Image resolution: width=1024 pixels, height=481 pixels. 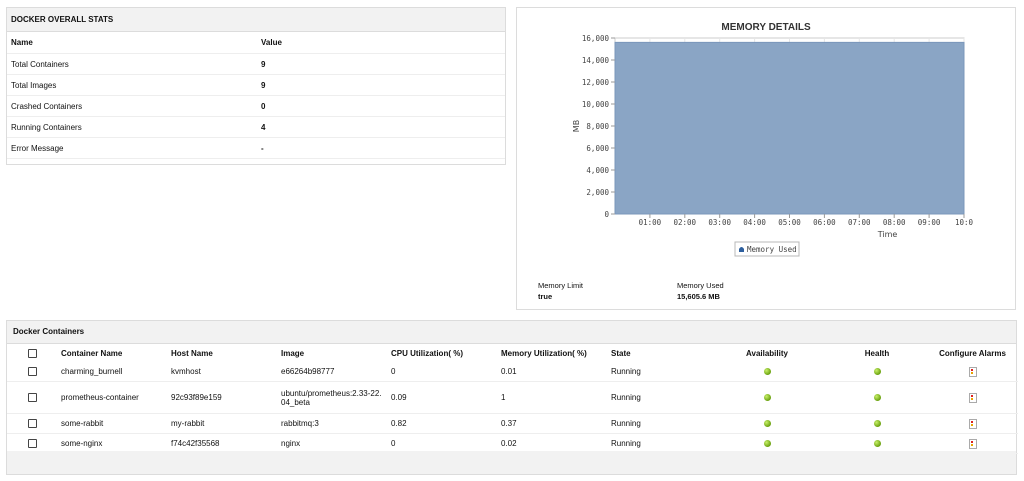 What do you see at coordinates (596, 82) in the screenshot?
I see `y-tick-label: 12,000` at bounding box center [596, 82].